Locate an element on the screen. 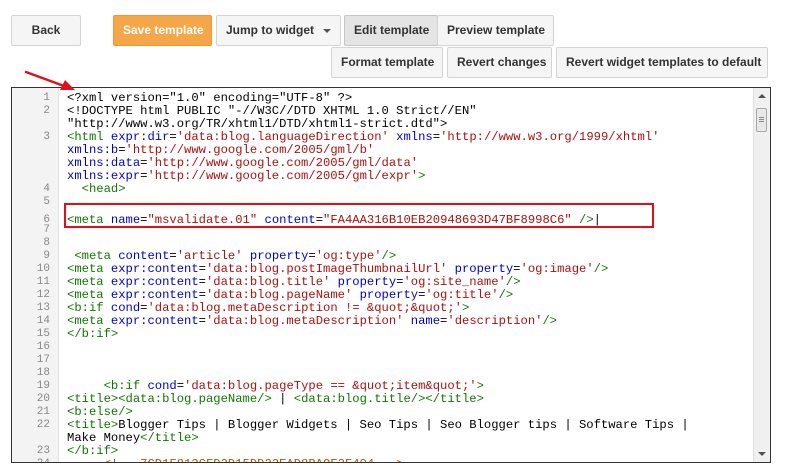  code-token: 'data:blog.postImageThumbnailUrl' is located at coordinates (326, 269).